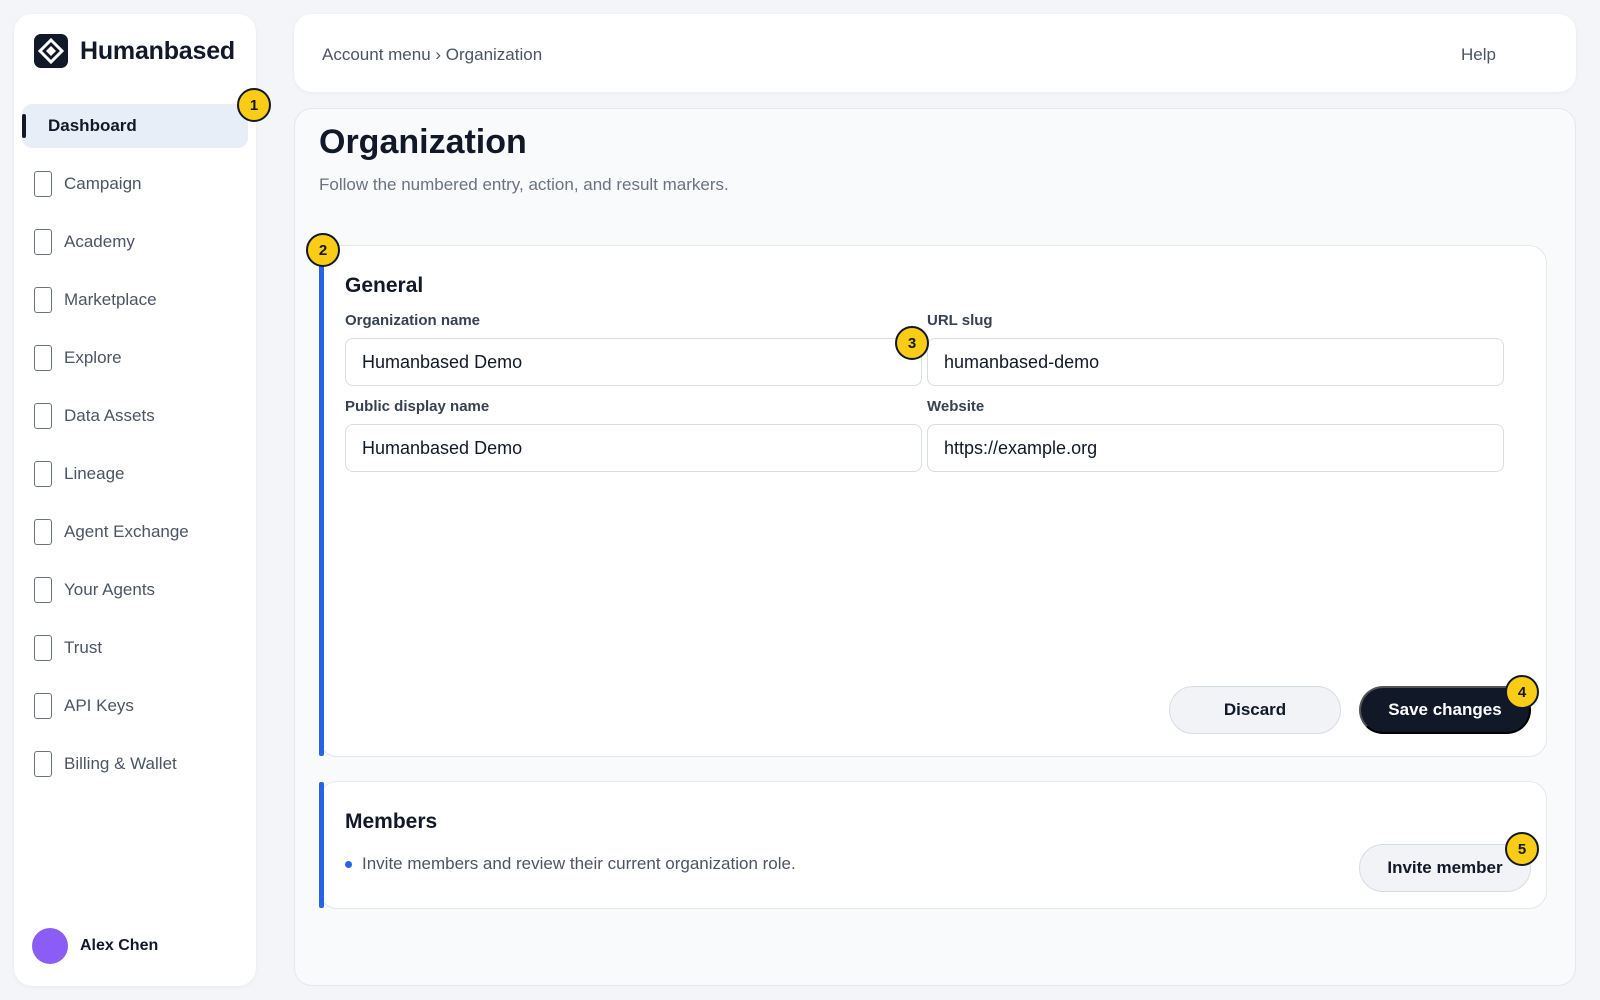 The image size is (1600, 1000). Describe the element at coordinates (1522, 849) in the screenshot. I see `step-marker-5: 5` at that location.